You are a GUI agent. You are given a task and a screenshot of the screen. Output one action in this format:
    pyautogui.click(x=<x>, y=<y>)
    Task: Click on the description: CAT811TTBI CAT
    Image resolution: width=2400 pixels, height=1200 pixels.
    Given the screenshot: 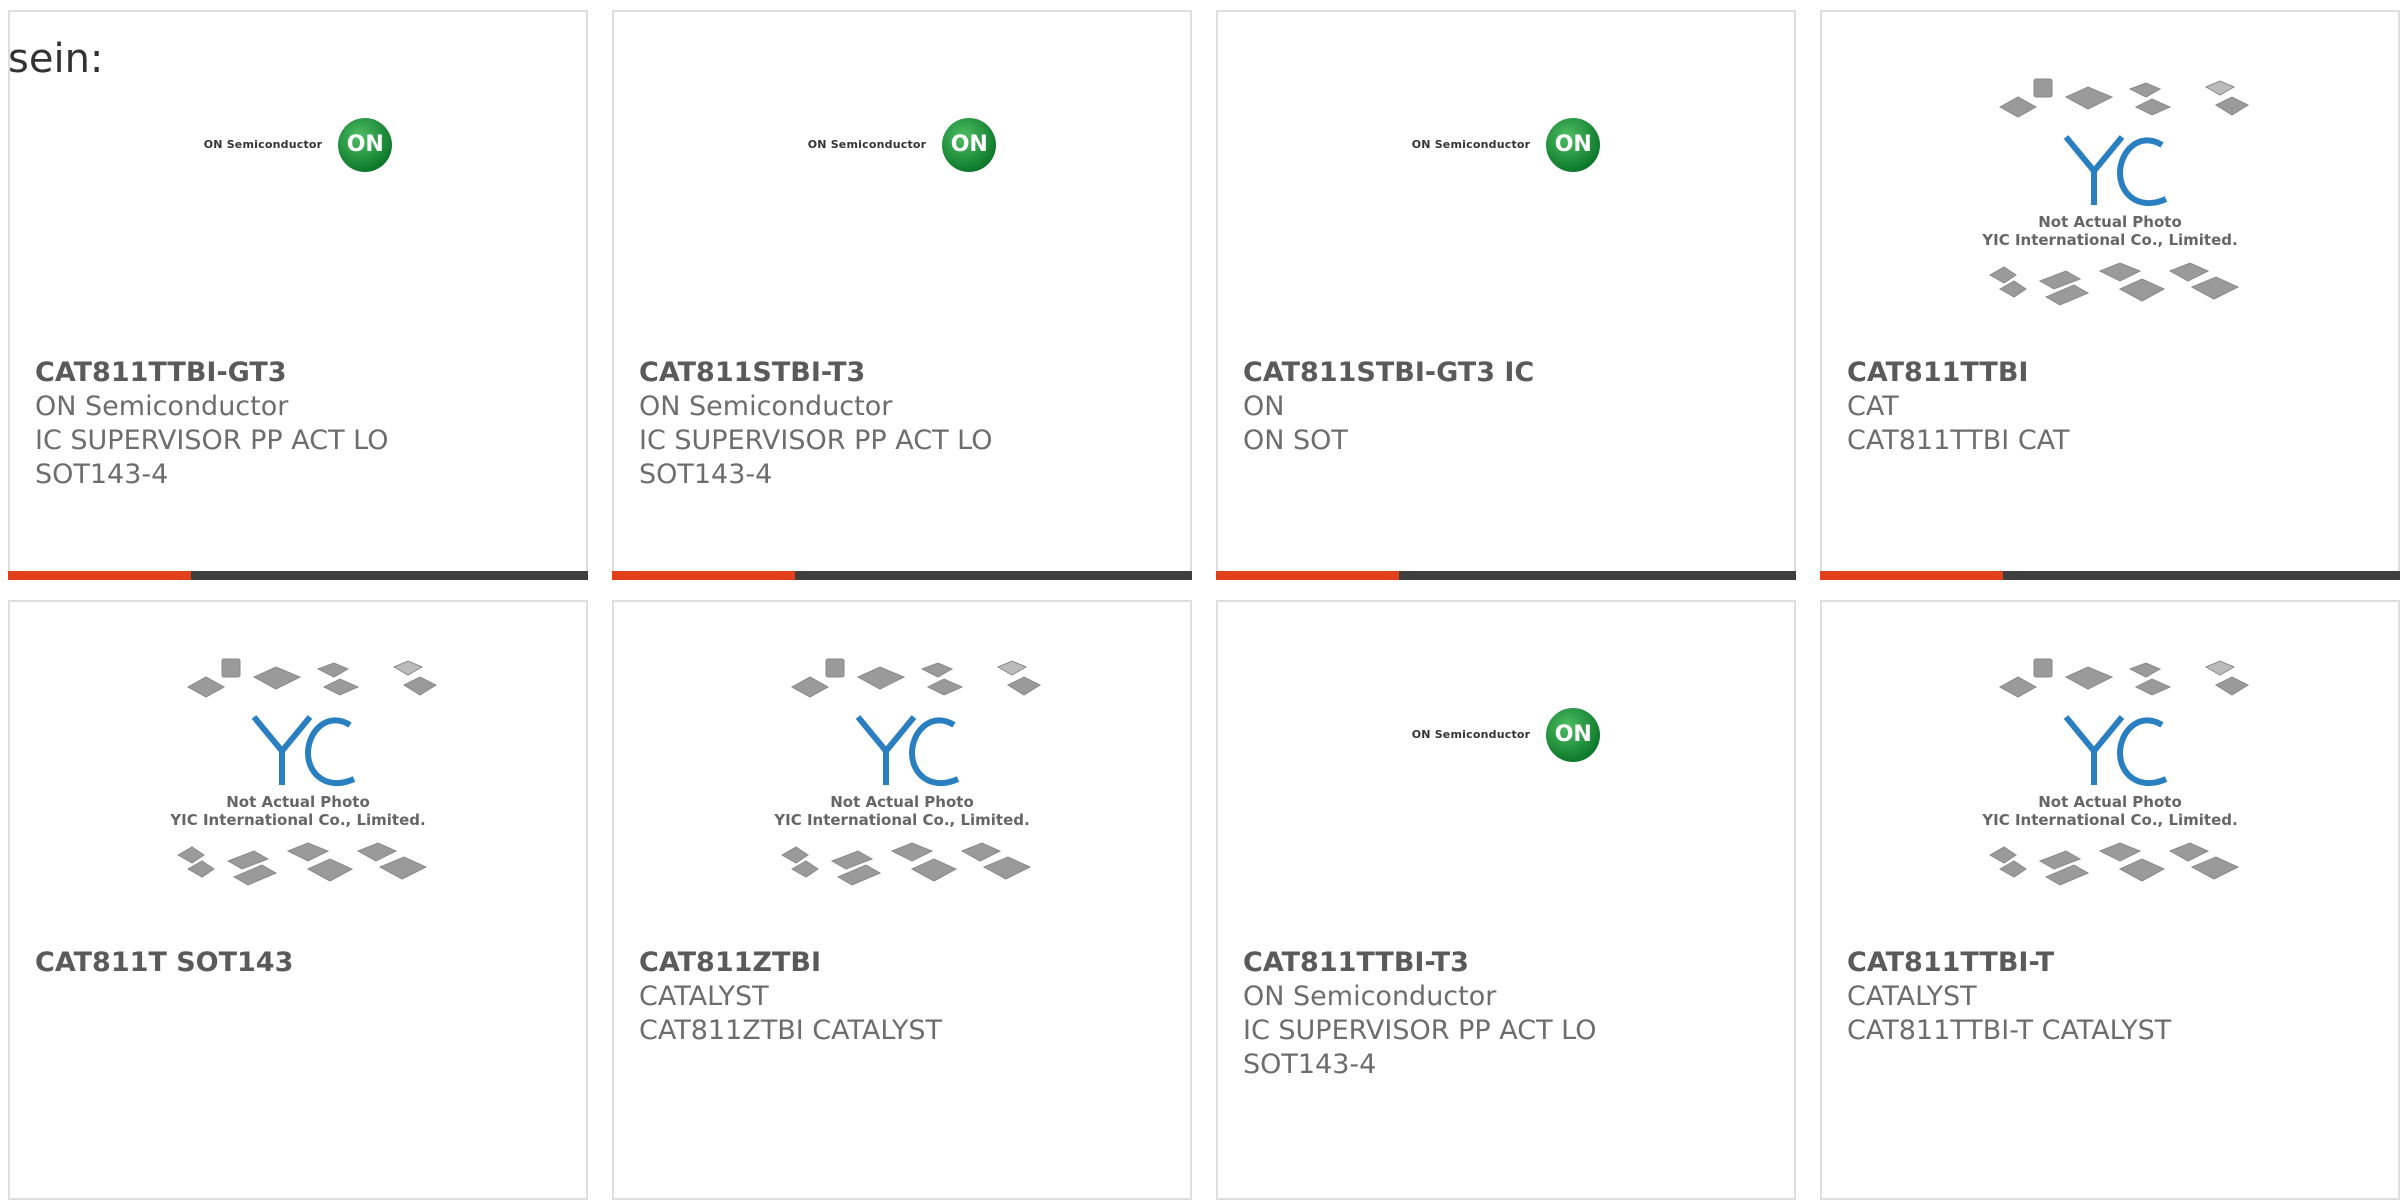 What is the action you would take?
    pyautogui.click(x=1958, y=440)
    